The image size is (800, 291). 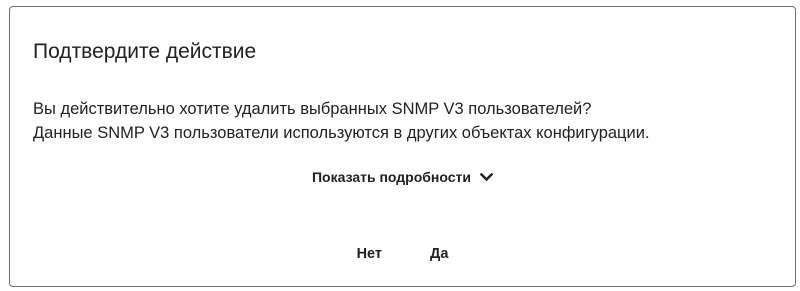 I want to click on no-button: Нет, so click(x=369, y=254).